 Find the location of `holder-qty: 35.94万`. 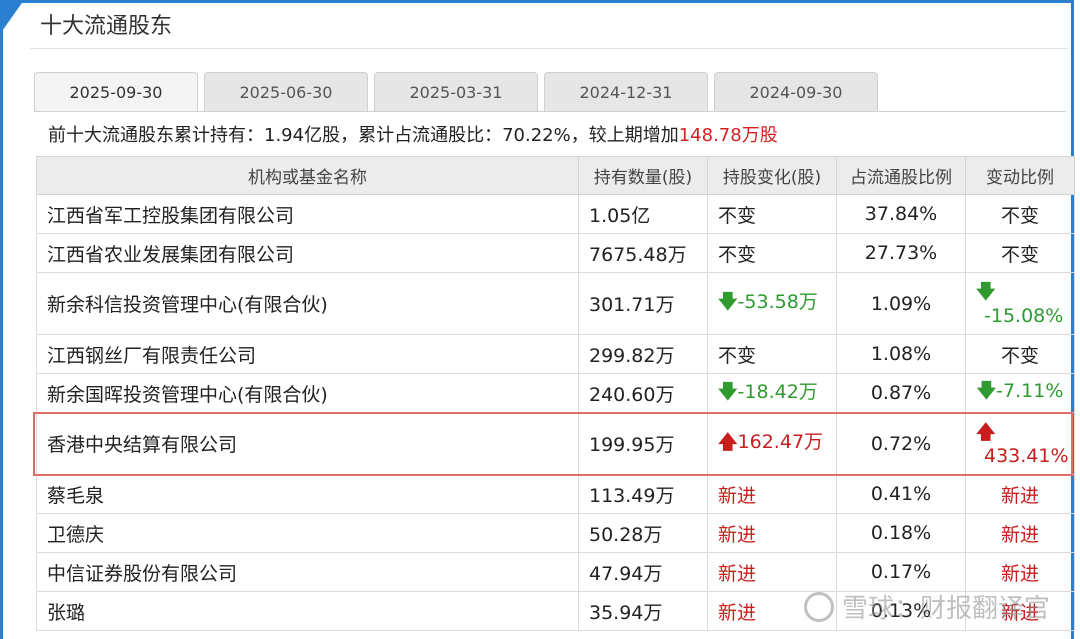

holder-qty: 35.94万 is located at coordinates (626, 612).